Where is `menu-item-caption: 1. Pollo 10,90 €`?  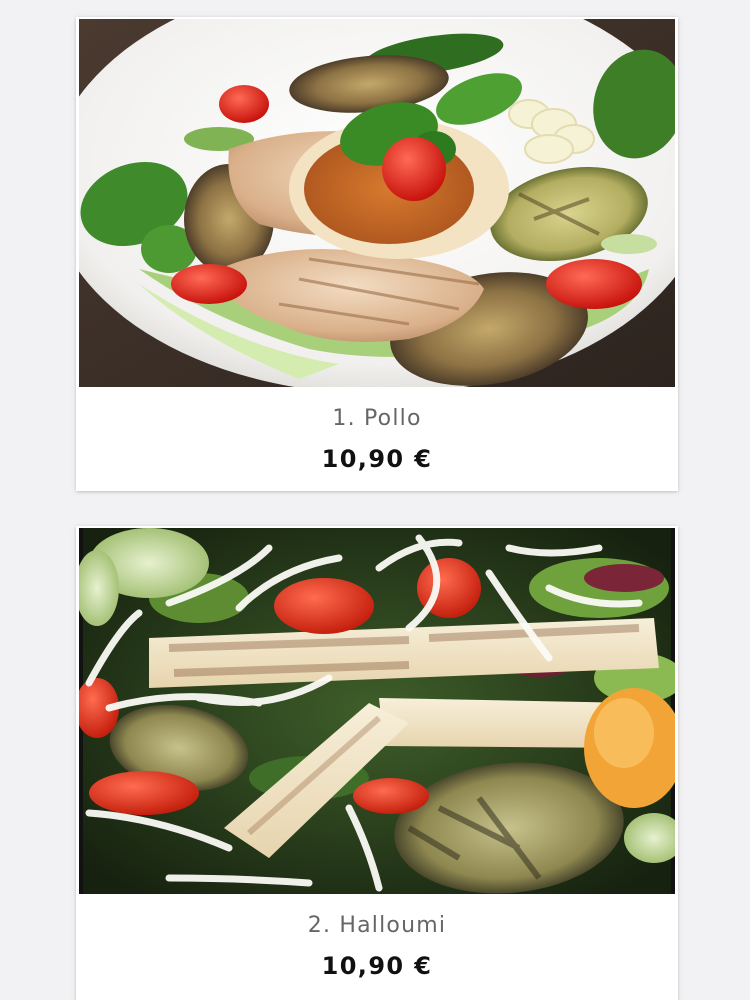 menu-item-caption: 1. Pollo 10,90 € is located at coordinates (377, 430).